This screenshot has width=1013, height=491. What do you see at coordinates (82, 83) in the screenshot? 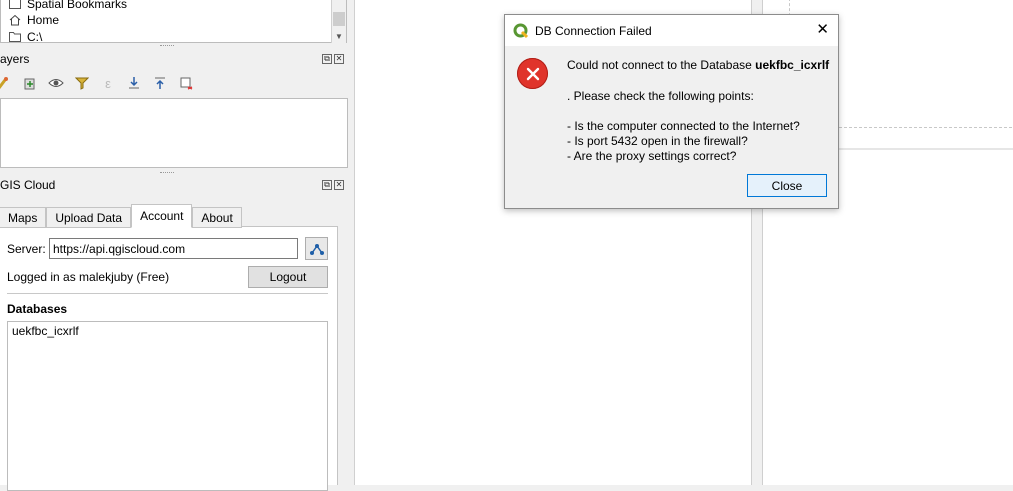
I see `filter-icon` at bounding box center [82, 83].